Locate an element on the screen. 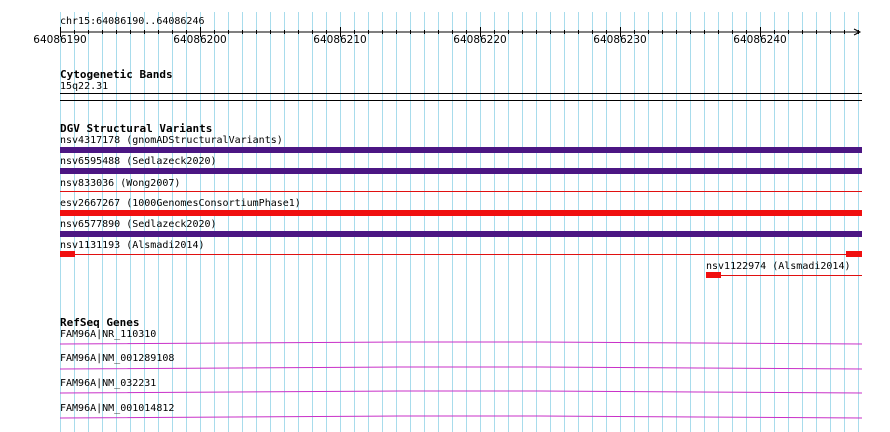 This screenshot has height=432, width=890. cytoband-line-bottom is located at coordinates (461, 100).